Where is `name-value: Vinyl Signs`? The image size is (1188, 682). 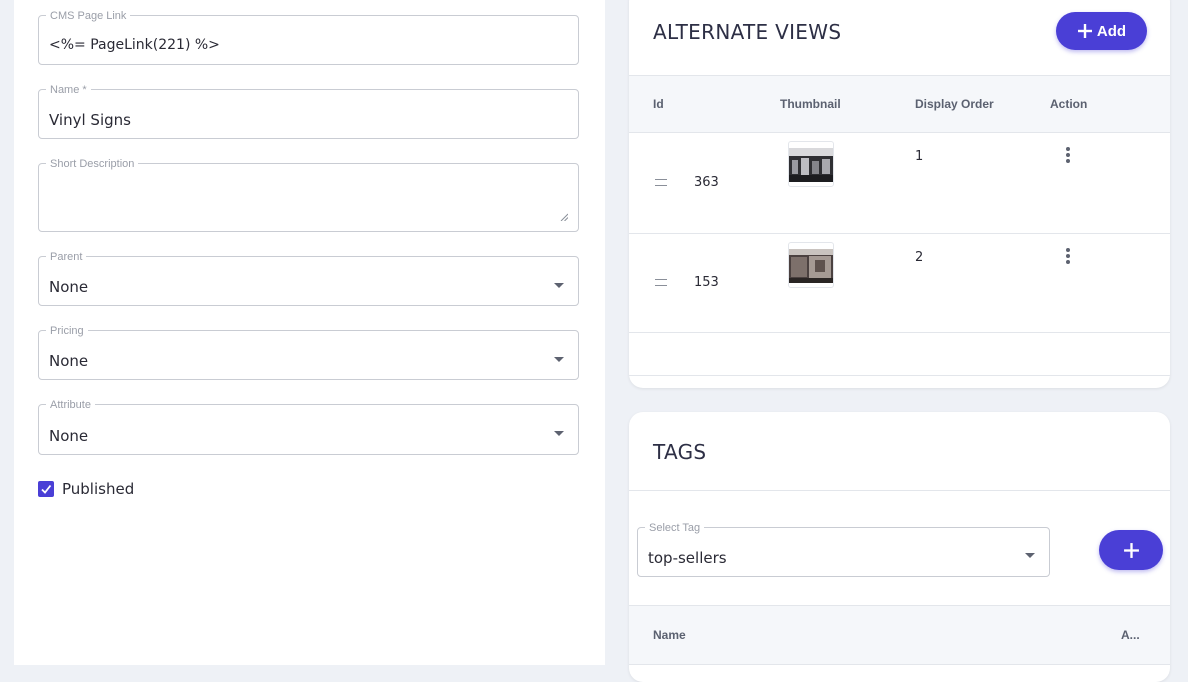
name-value: Vinyl Signs is located at coordinates (90, 120).